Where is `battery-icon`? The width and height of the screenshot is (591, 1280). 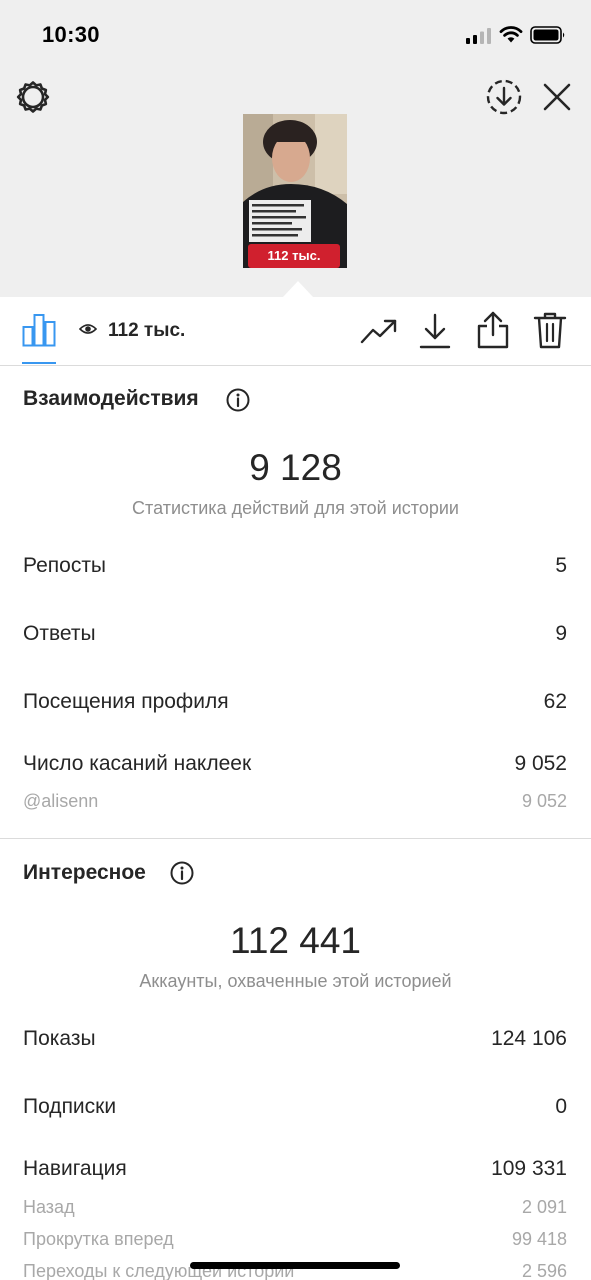
battery-icon is located at coordinates (547, 35).